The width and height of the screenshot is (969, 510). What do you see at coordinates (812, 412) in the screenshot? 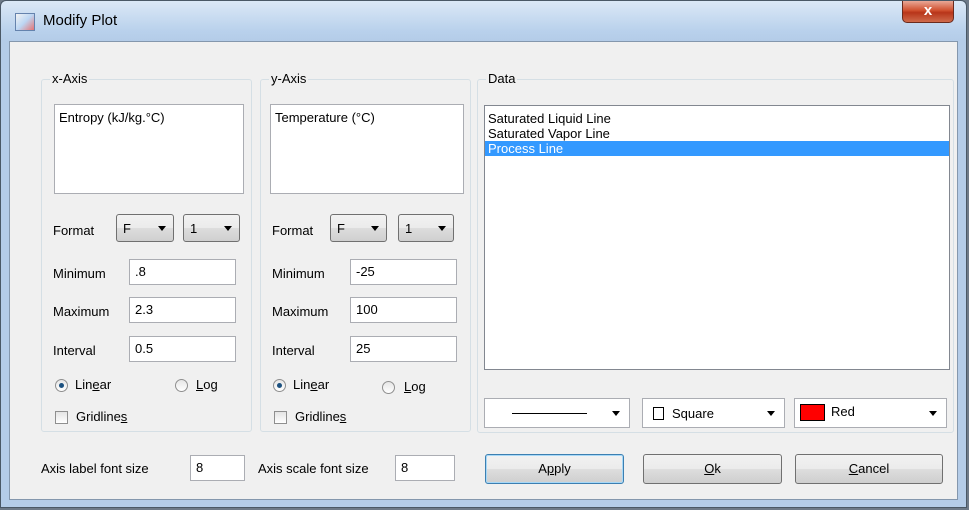
I see `red-color-swatch` at bounding box center [812, 412].